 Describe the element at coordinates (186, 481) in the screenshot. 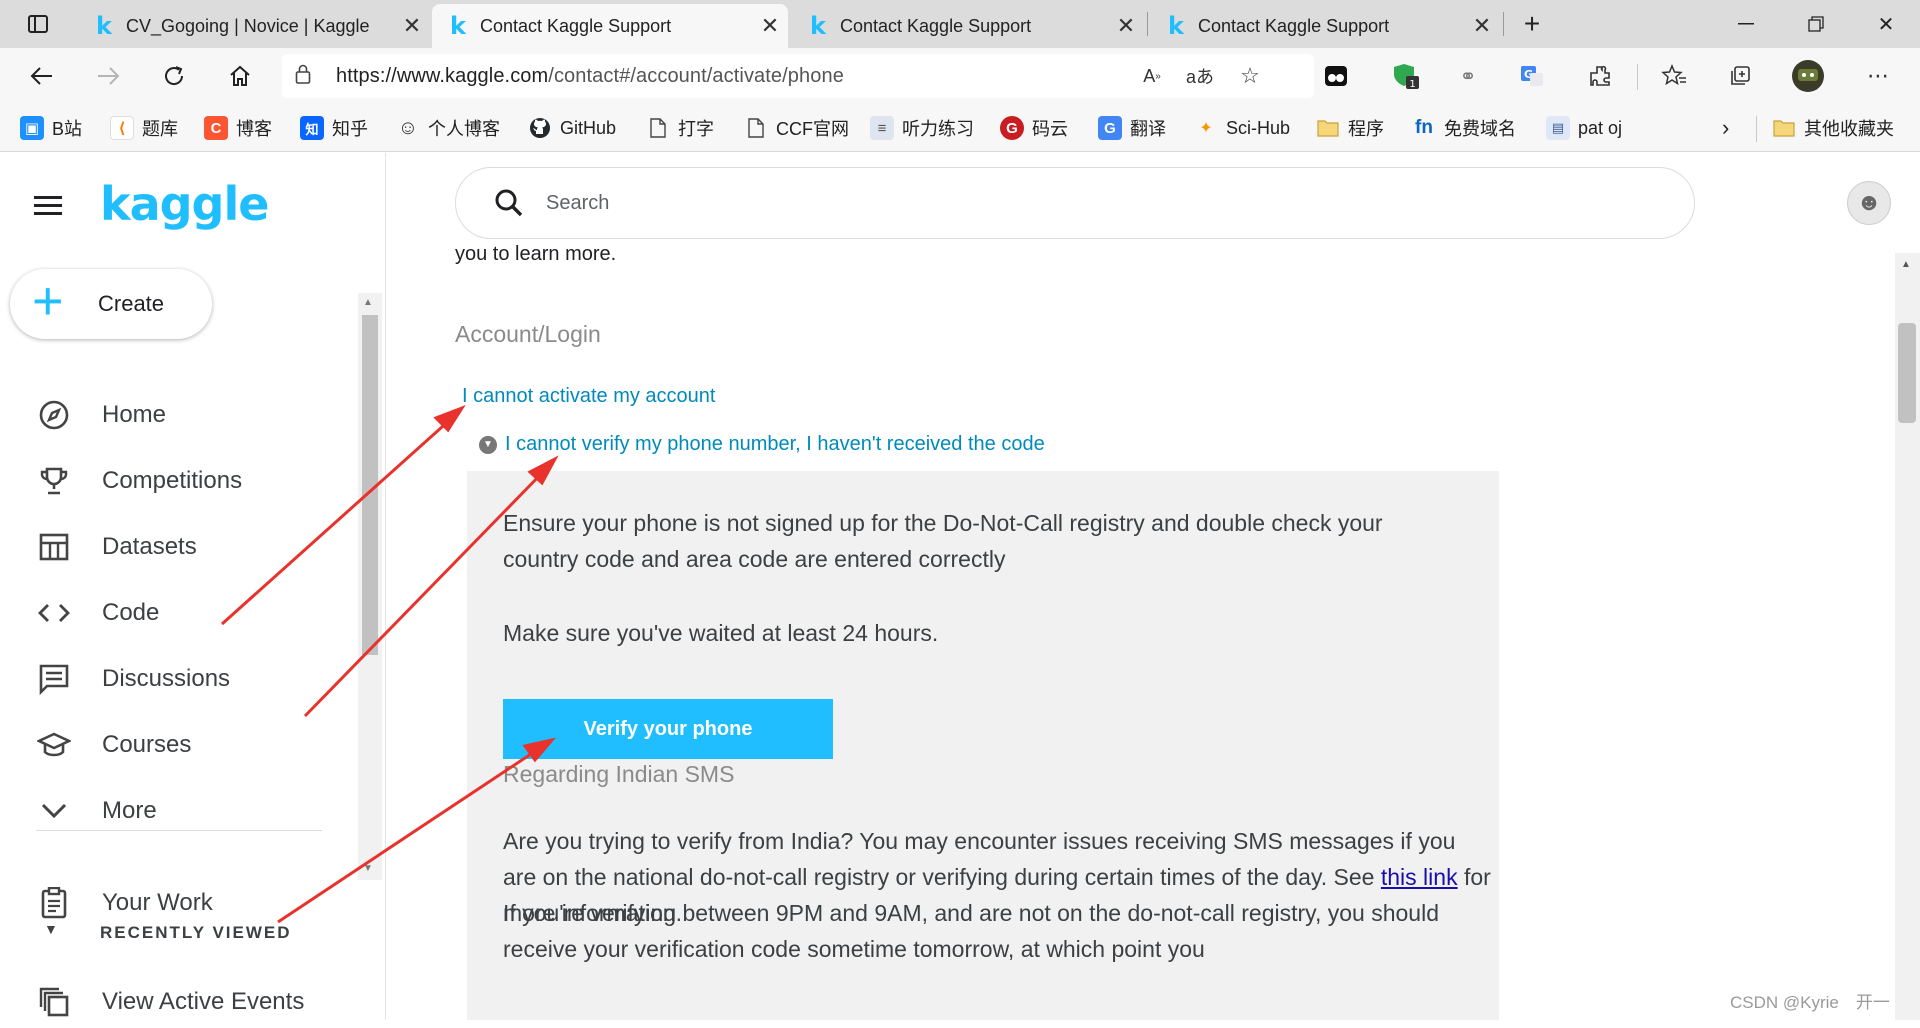

I see `sidebar-item-competitions: Competitions` at that location.